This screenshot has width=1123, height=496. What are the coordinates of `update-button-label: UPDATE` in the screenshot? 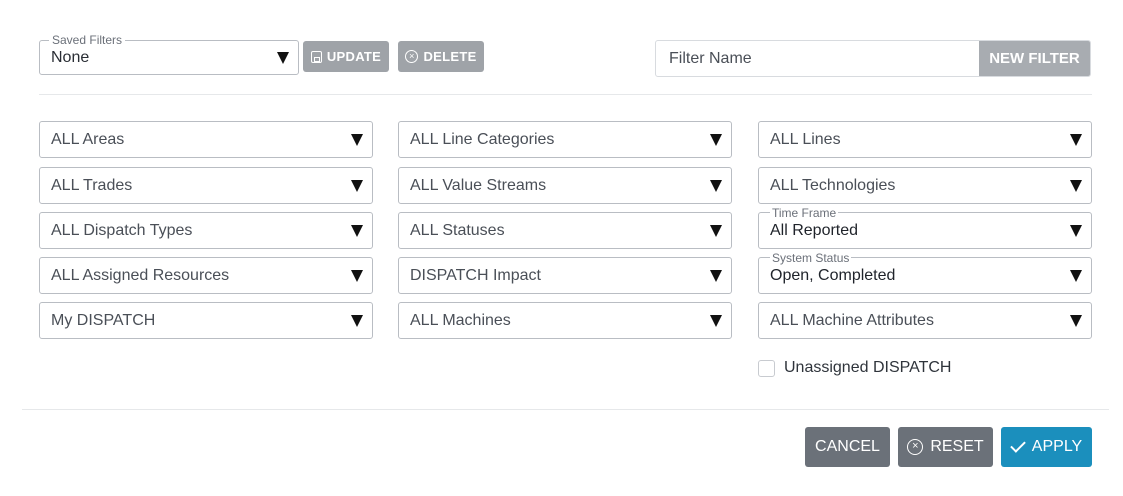 It's located at (354, 56).